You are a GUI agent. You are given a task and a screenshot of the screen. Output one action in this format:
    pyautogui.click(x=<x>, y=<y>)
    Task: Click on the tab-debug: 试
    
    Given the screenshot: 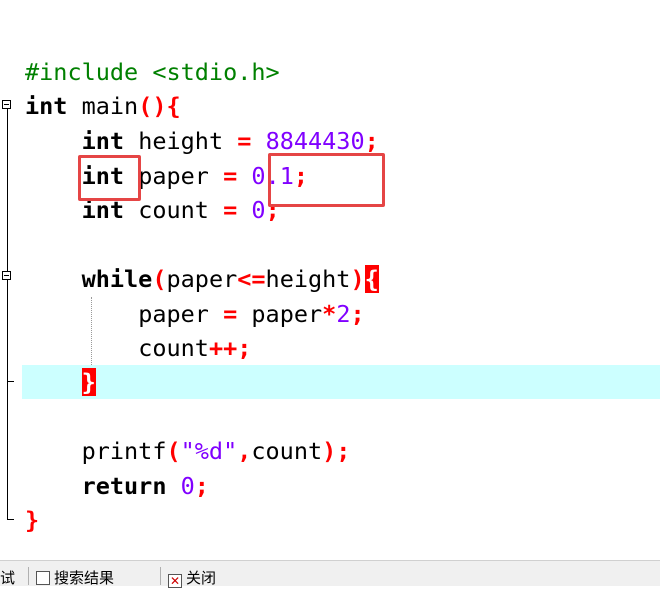 What is the action you would take?
    pyautogui.click(x=7, y=578)
    